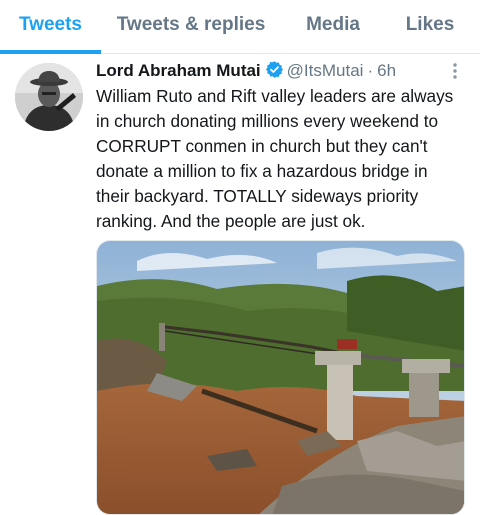 The image size is (480, 515). Describe the element at coordinates (262, 146) in the screenshot. I see `tweet-text-line: CORRUPT conmen in church but they can't` at that location.